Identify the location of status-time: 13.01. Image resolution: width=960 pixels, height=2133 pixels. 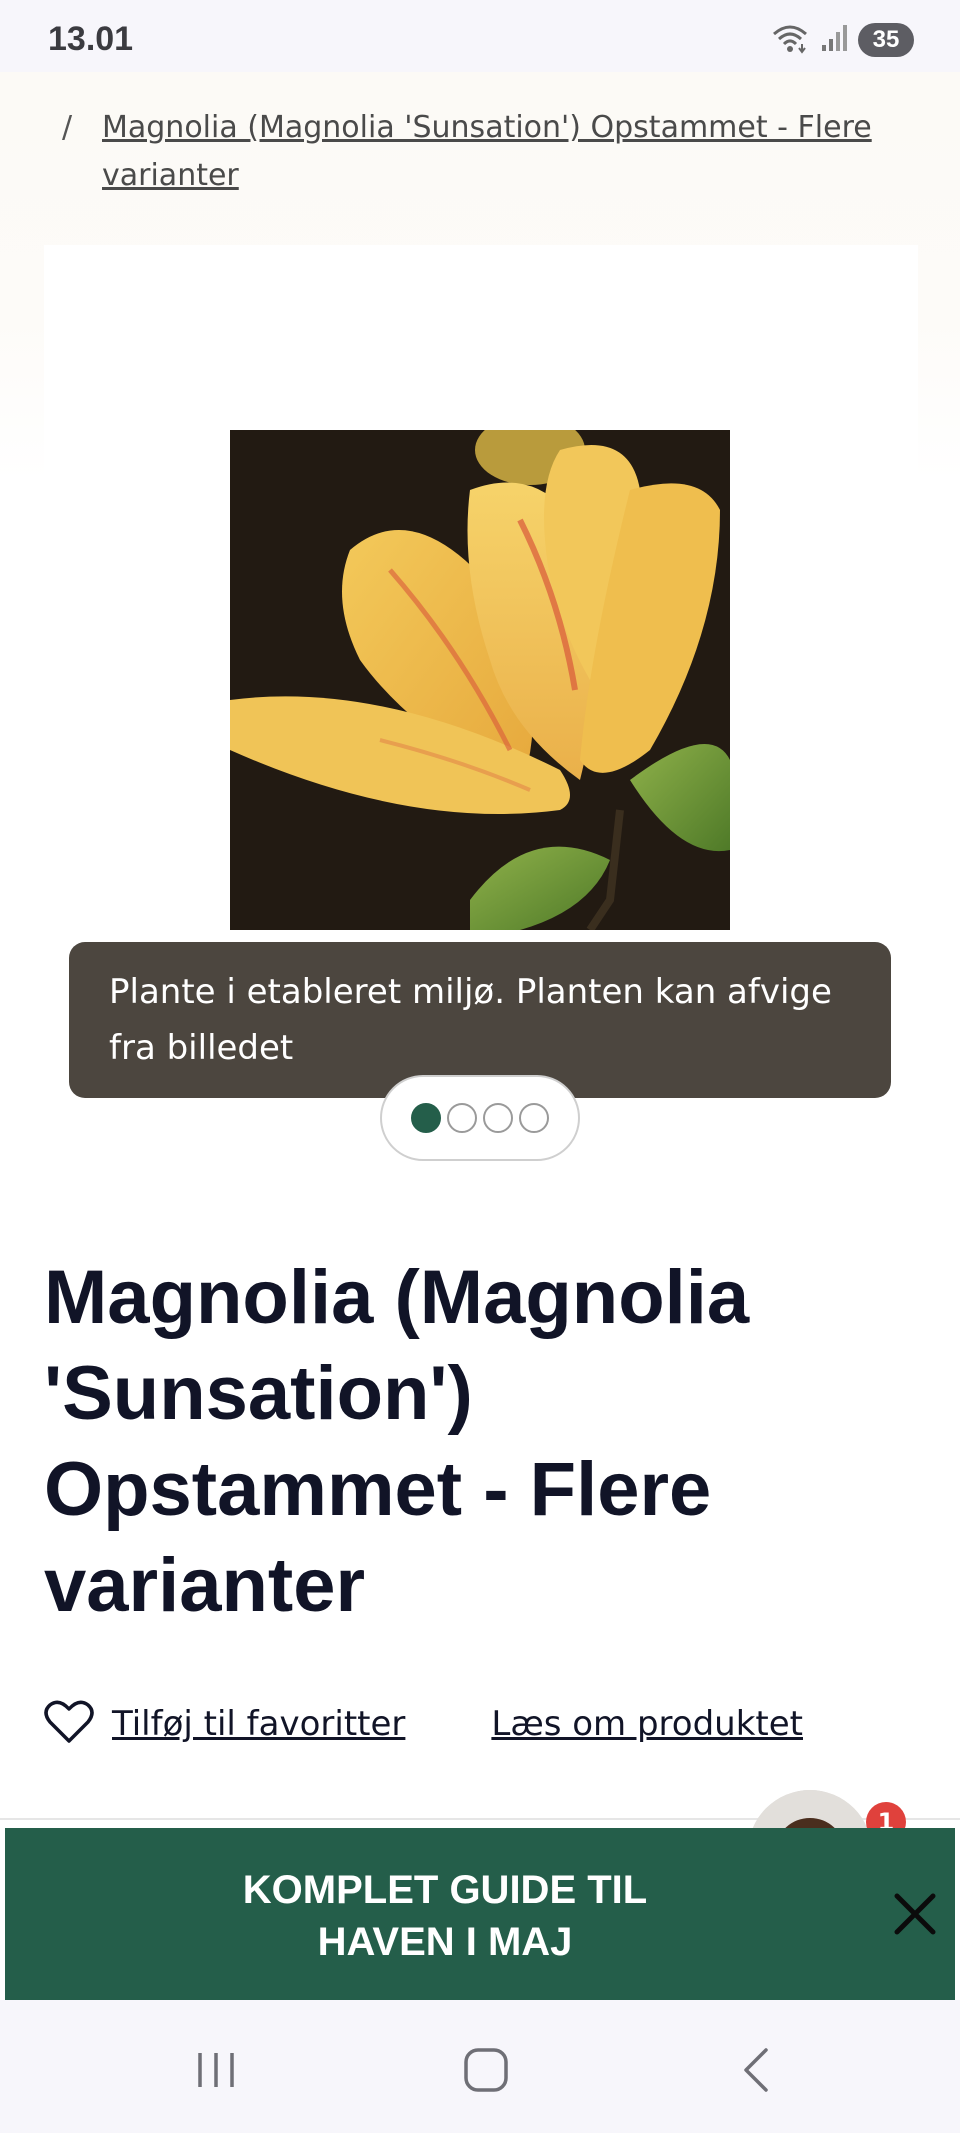
(91, 39).